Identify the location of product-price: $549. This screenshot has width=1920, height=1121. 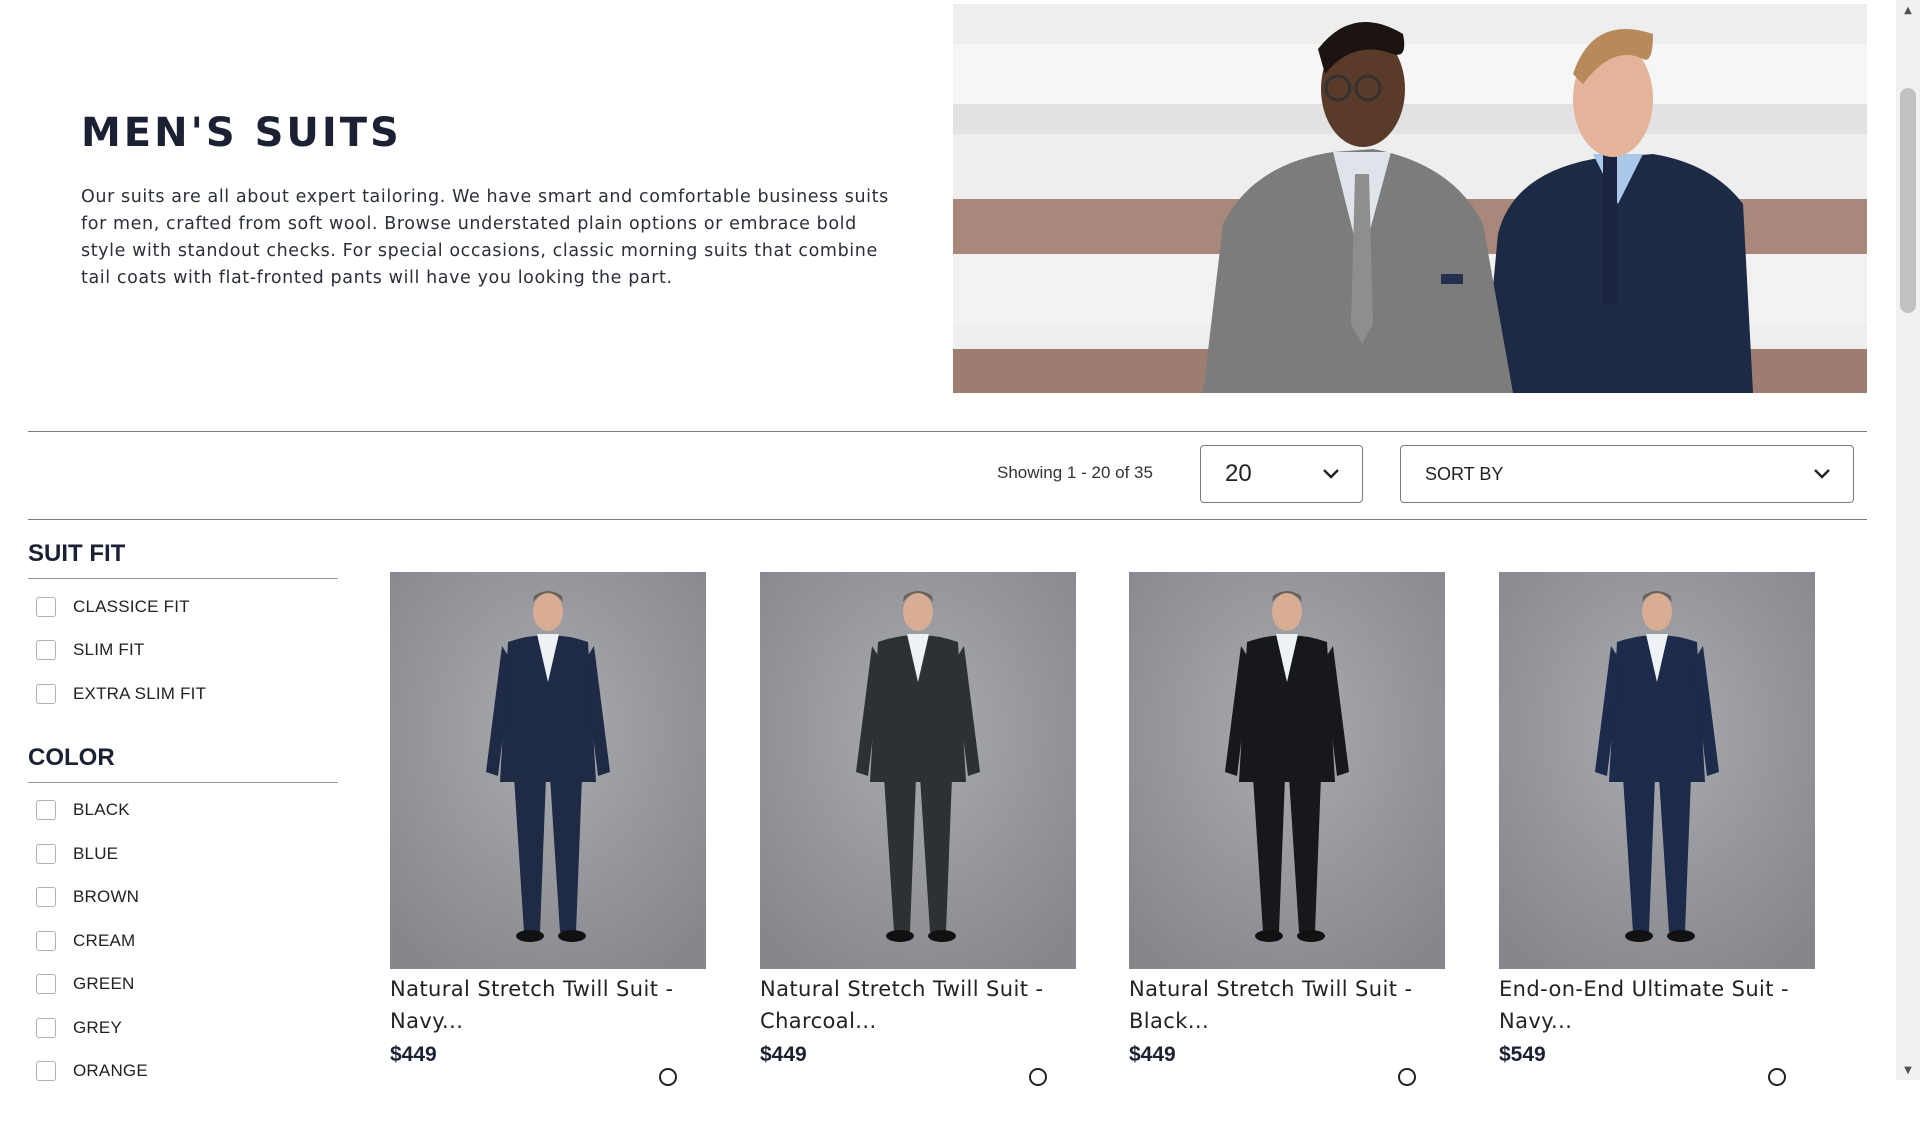
(1522, 1054).